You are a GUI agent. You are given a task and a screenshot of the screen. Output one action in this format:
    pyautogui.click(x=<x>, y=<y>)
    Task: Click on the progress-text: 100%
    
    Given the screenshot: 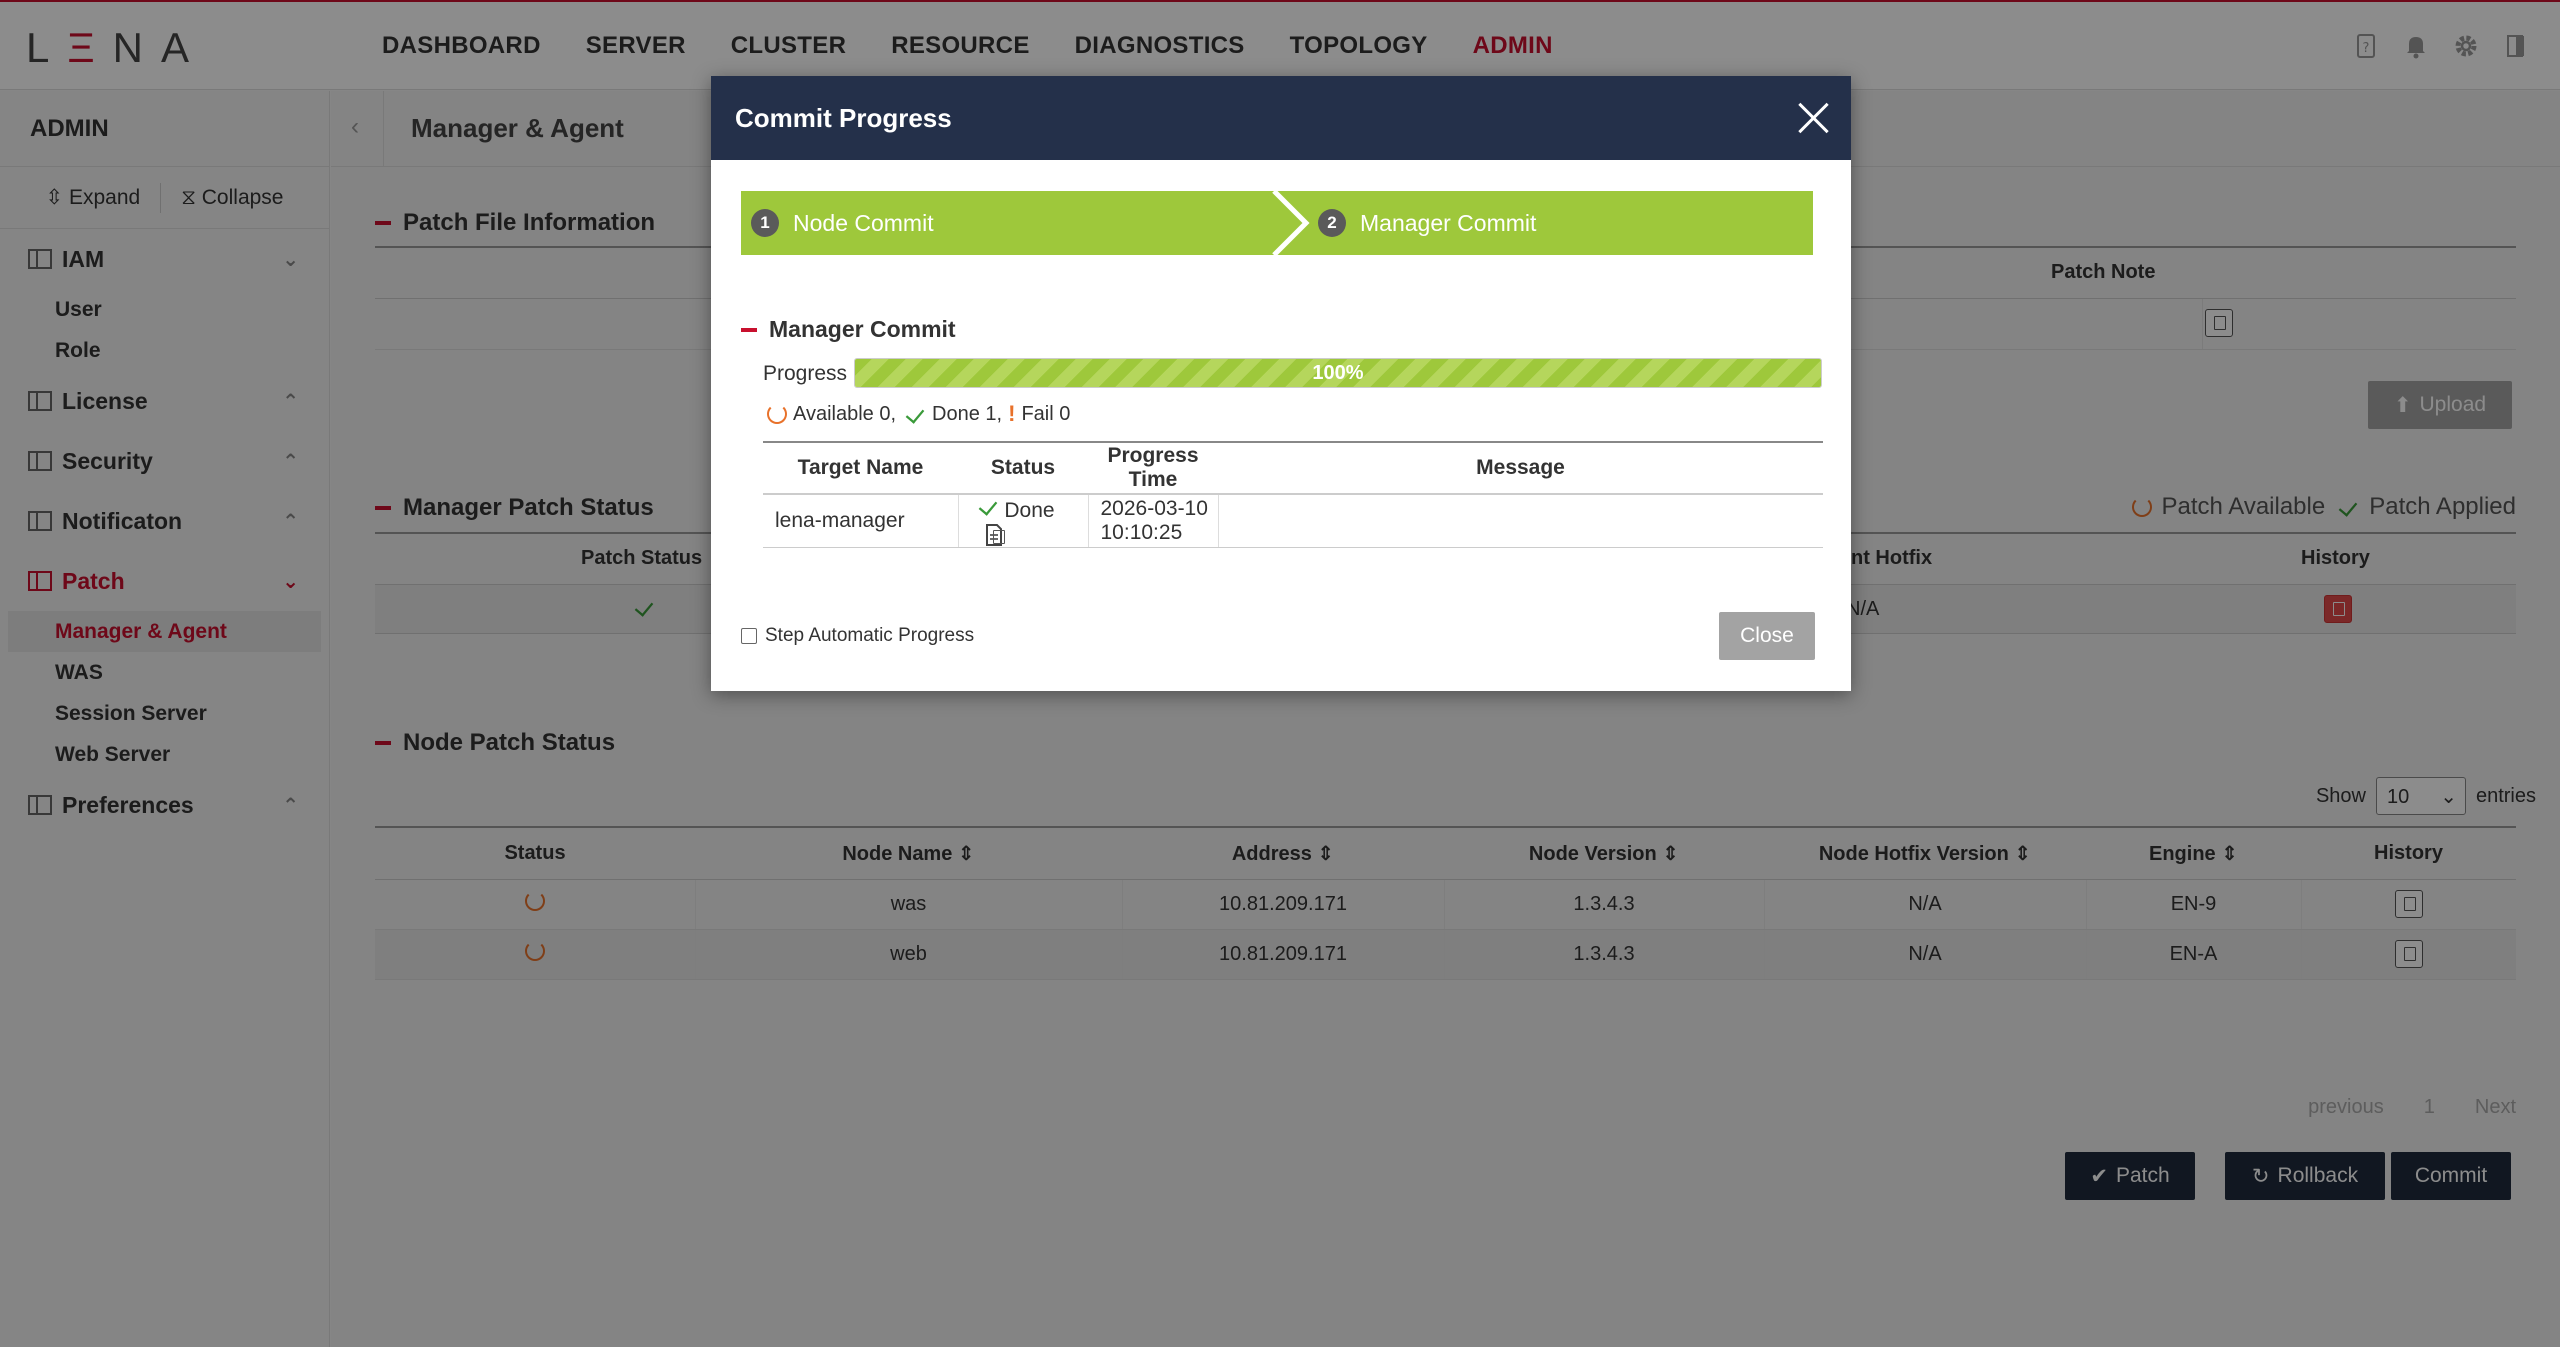 What is the action you would take?
    pyautogui.click(x=1338, y=373)
    